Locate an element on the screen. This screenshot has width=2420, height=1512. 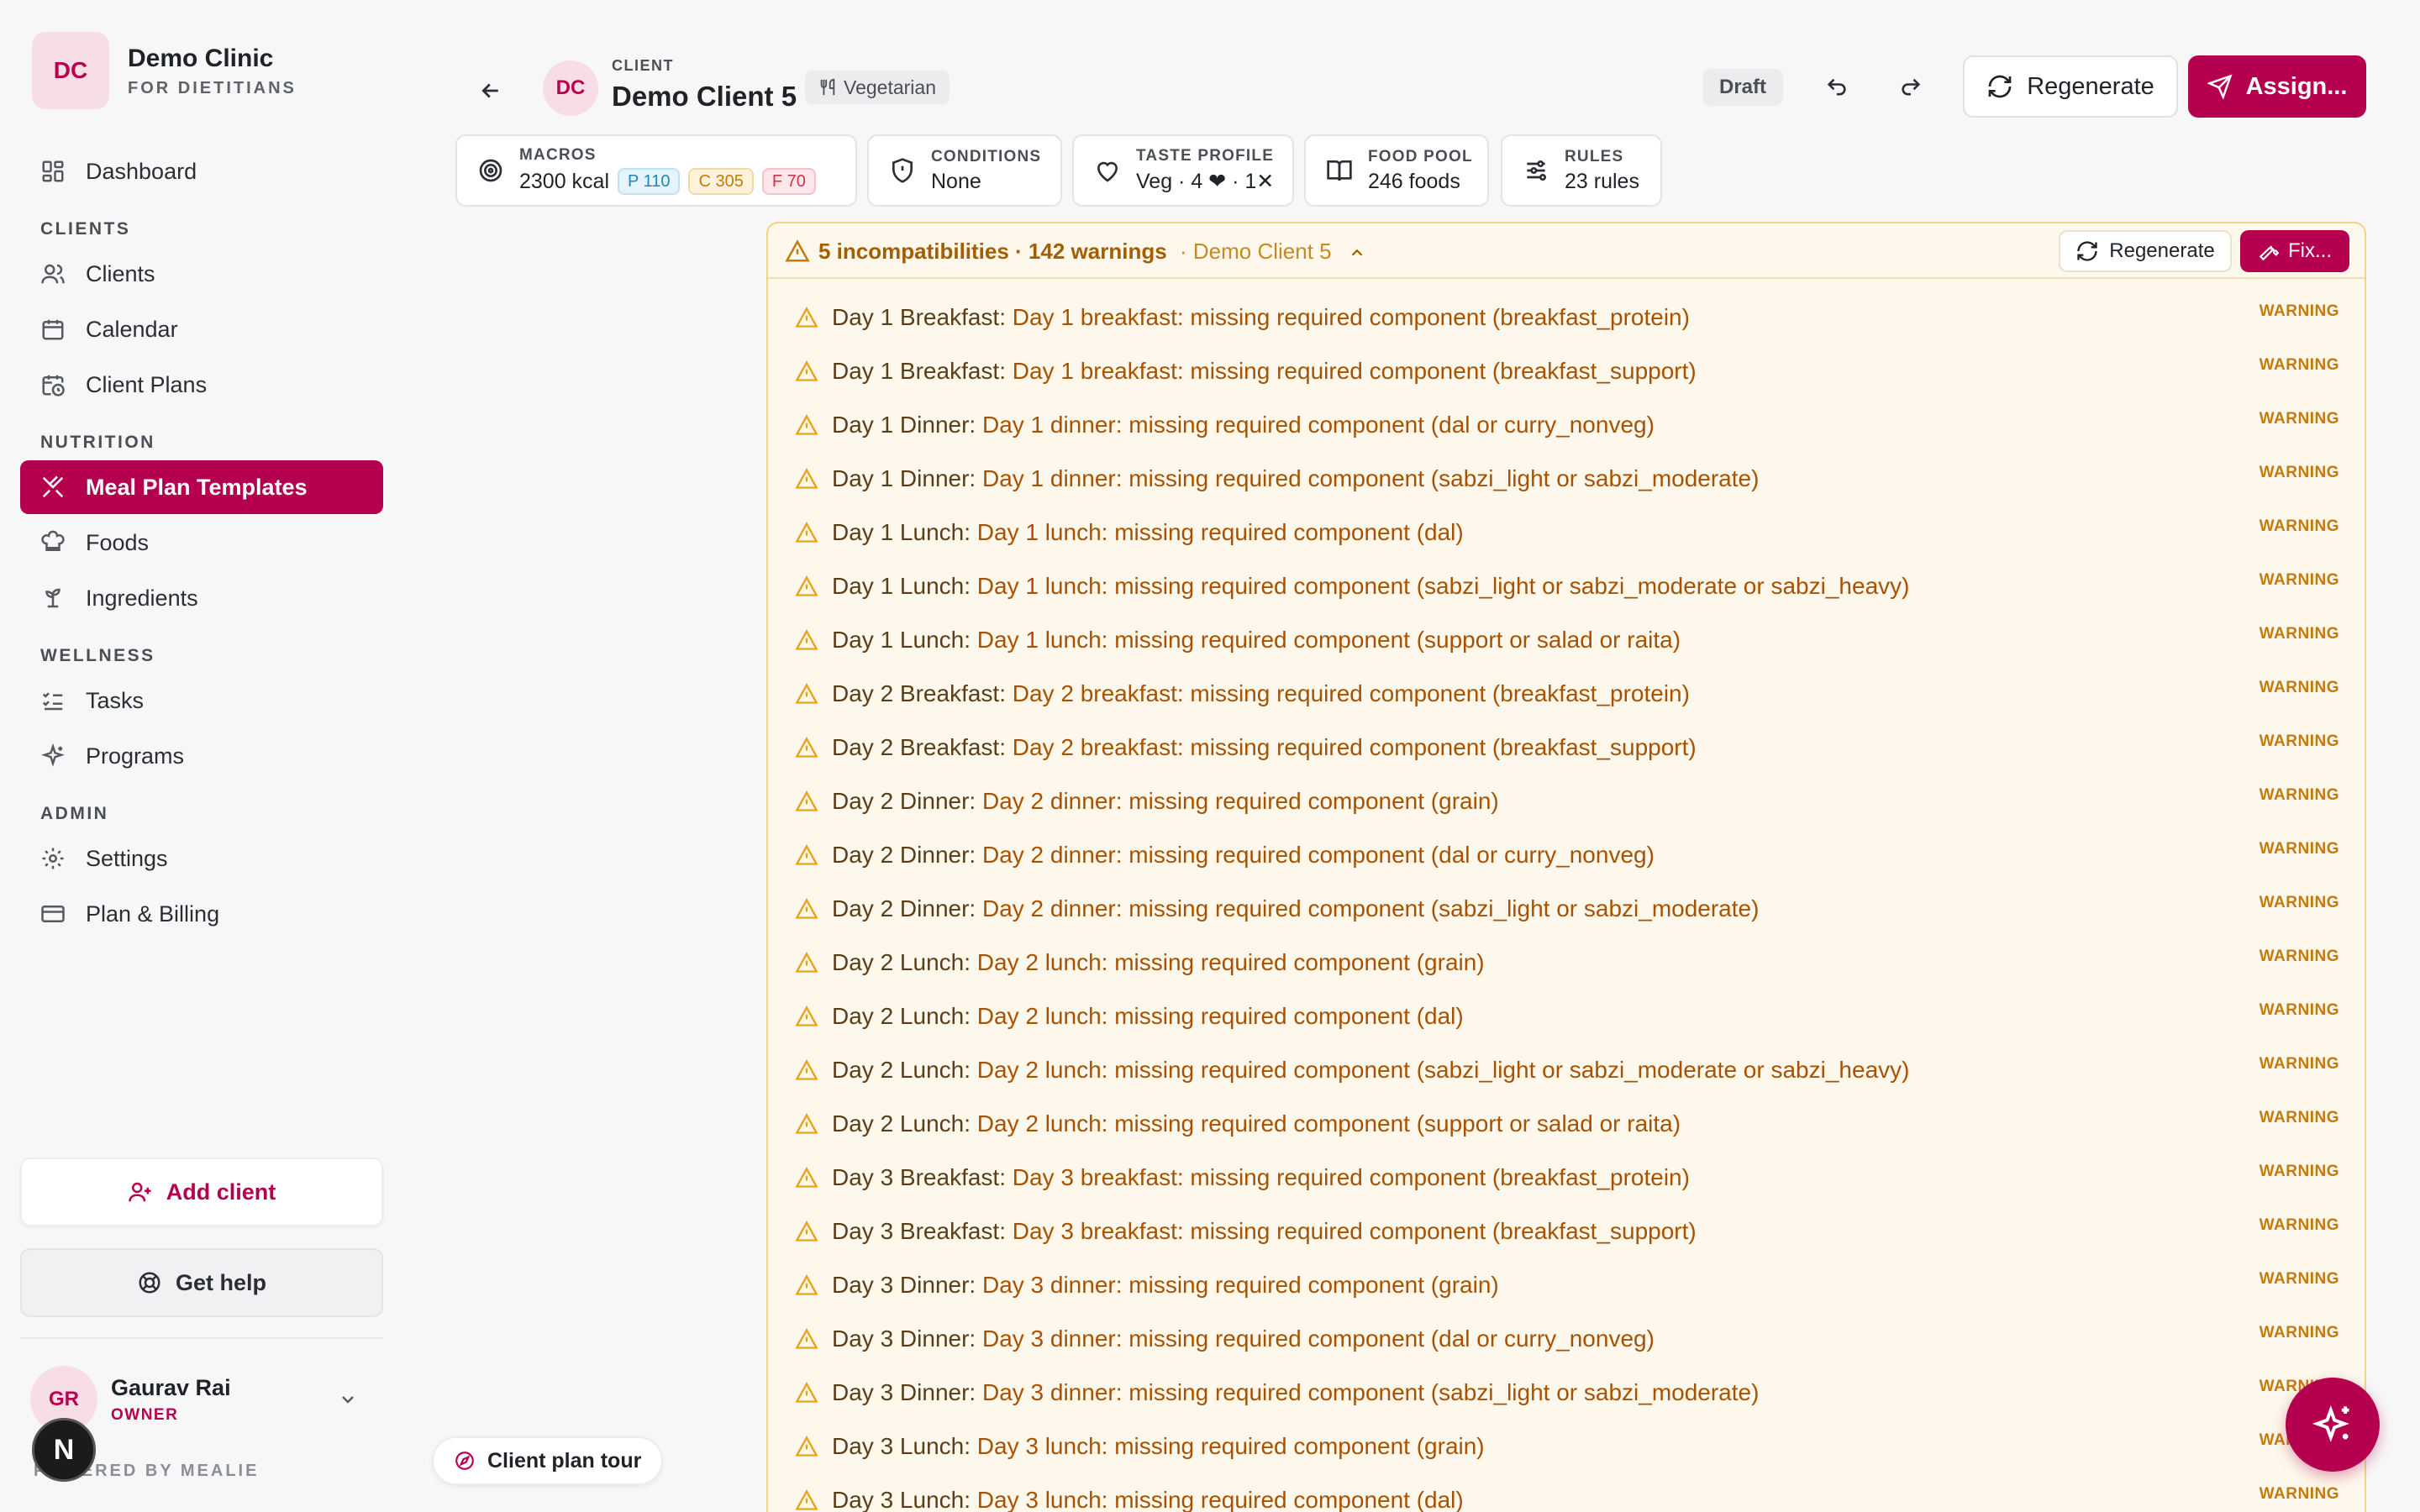
refresh-icon is located at coordinates (2000, 86).